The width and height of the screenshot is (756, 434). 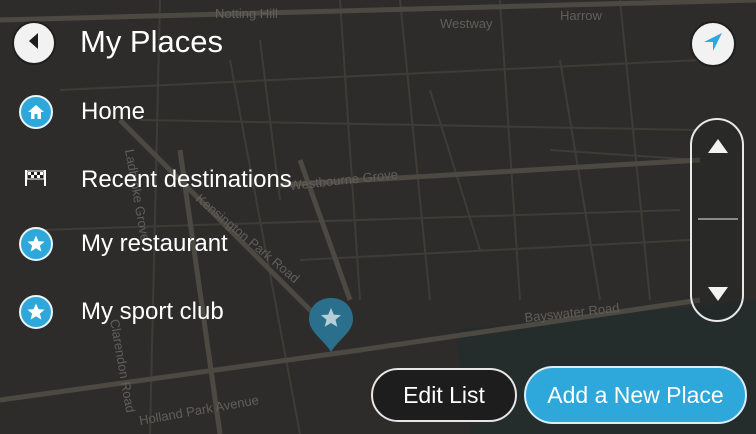 I want to click on list-item-label: Home, so click(x=113, y=111).